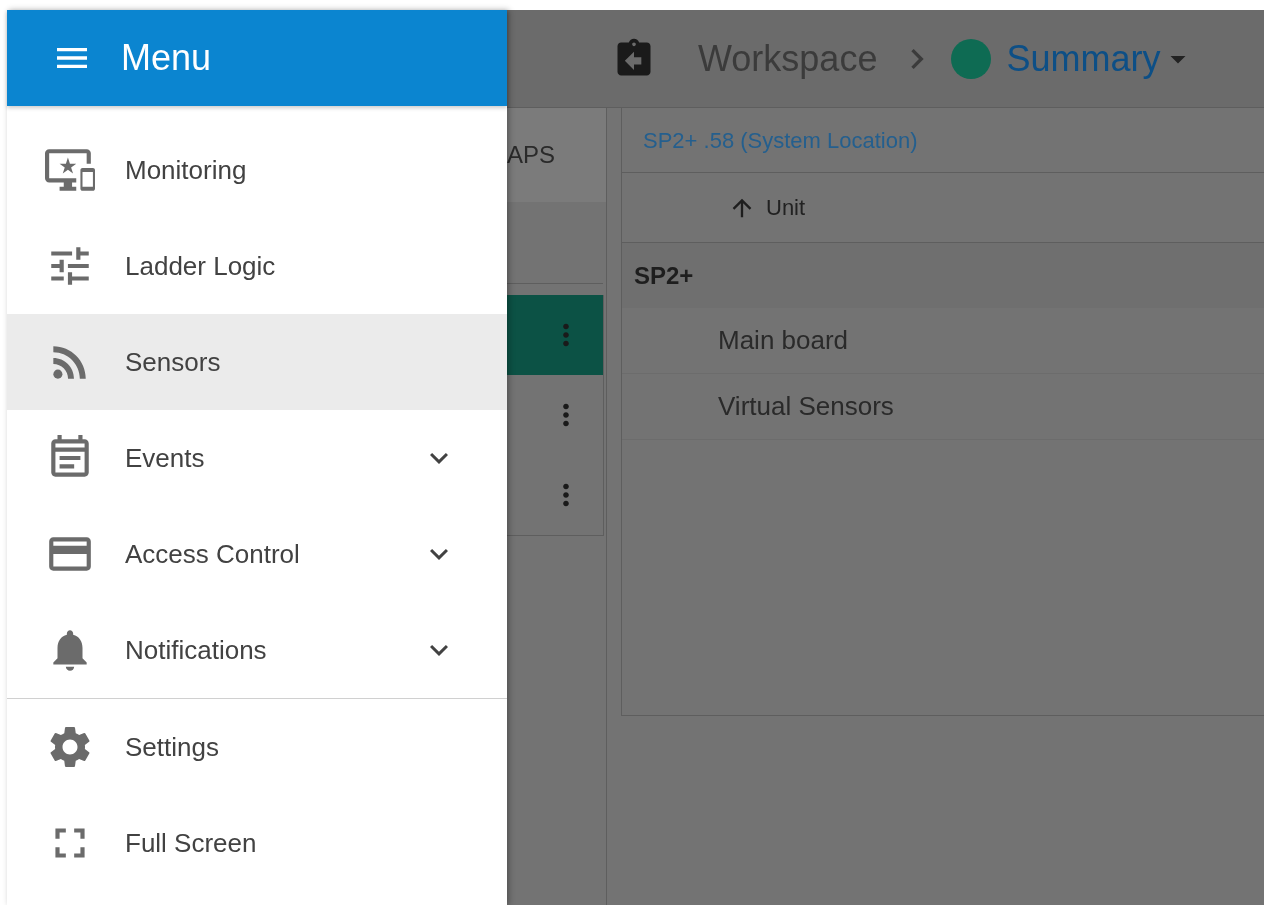 The height and width of the screenshot is (905, 1264). I want to click on menu-item-label: Settings, so click(172, 747).